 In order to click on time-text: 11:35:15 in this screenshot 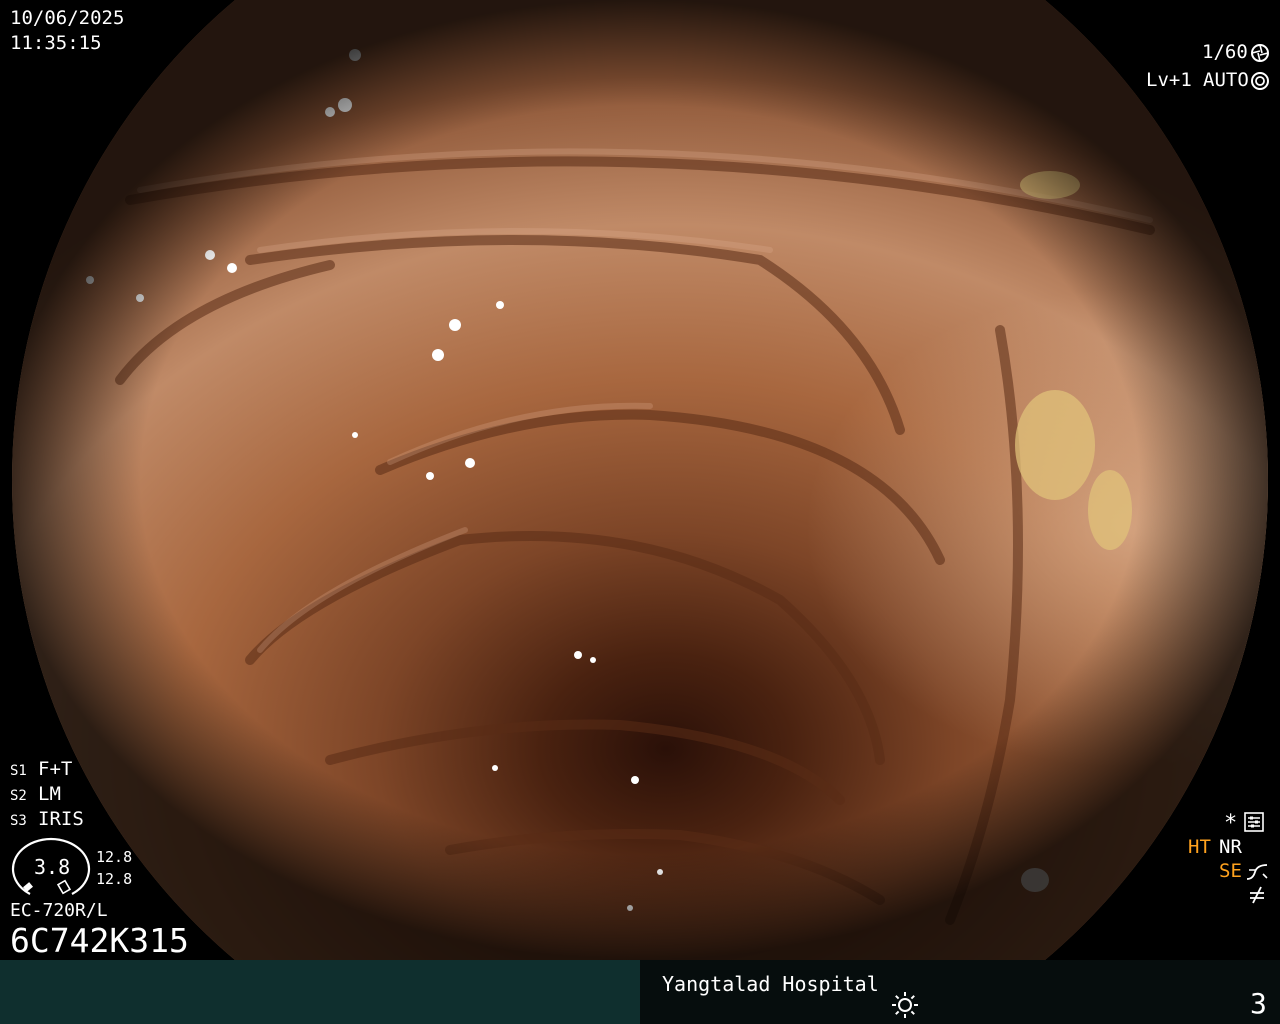, I will do `click(56, 43)`.